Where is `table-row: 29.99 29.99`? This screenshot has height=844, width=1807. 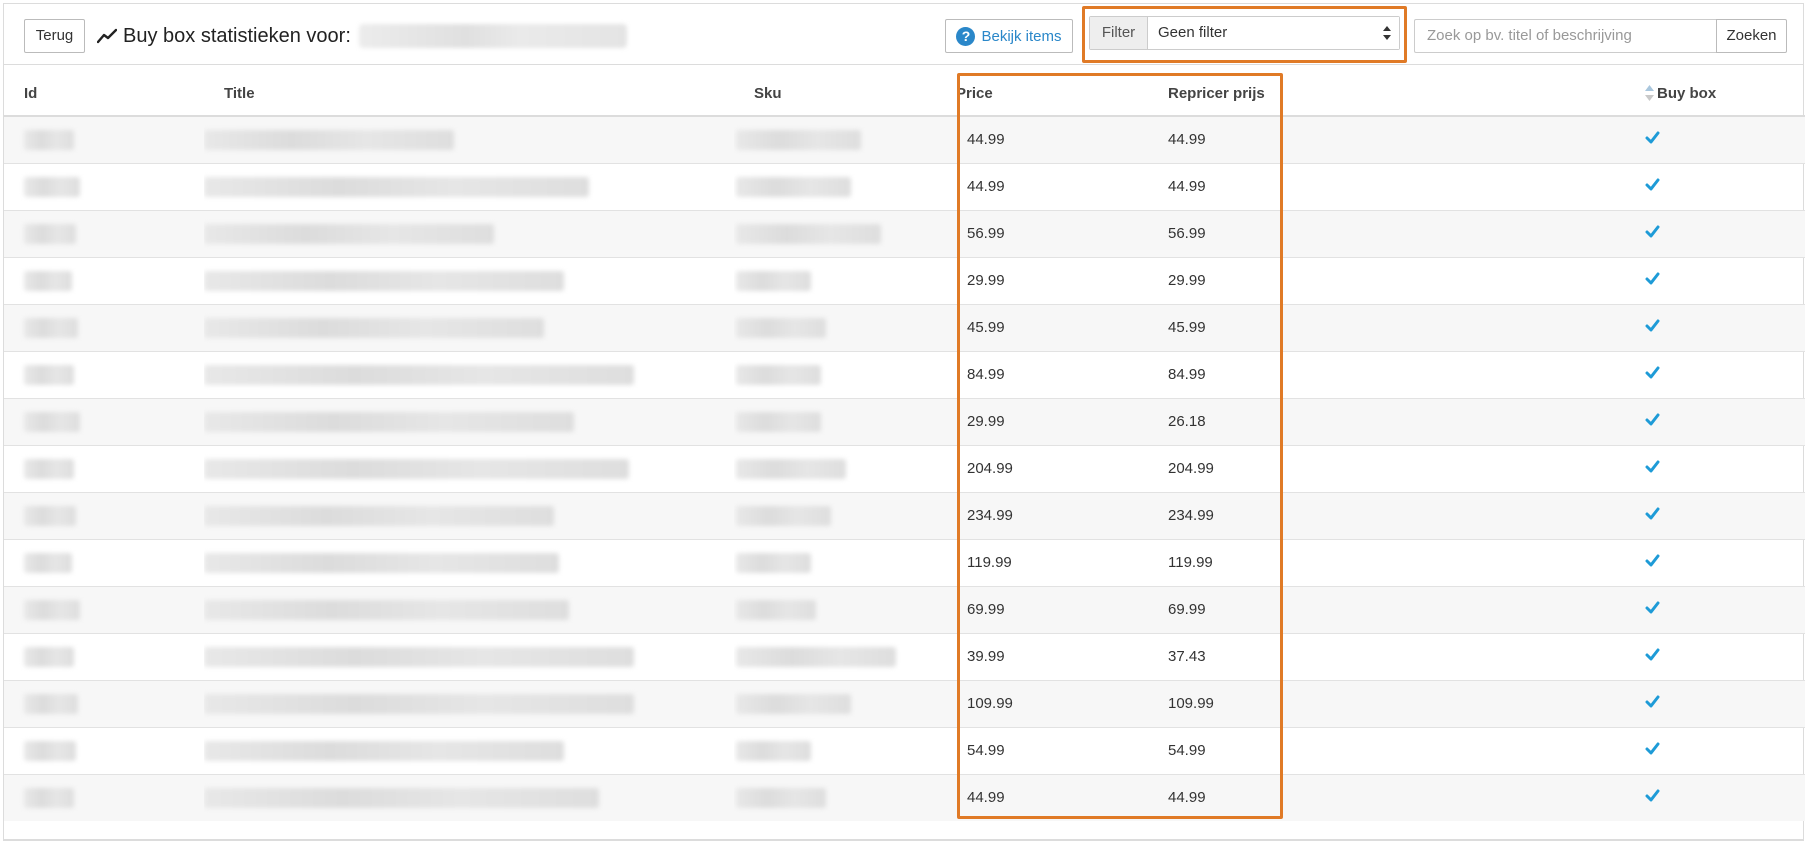
table-row: 29.99 29.99 is located at coordinates (904, 280).